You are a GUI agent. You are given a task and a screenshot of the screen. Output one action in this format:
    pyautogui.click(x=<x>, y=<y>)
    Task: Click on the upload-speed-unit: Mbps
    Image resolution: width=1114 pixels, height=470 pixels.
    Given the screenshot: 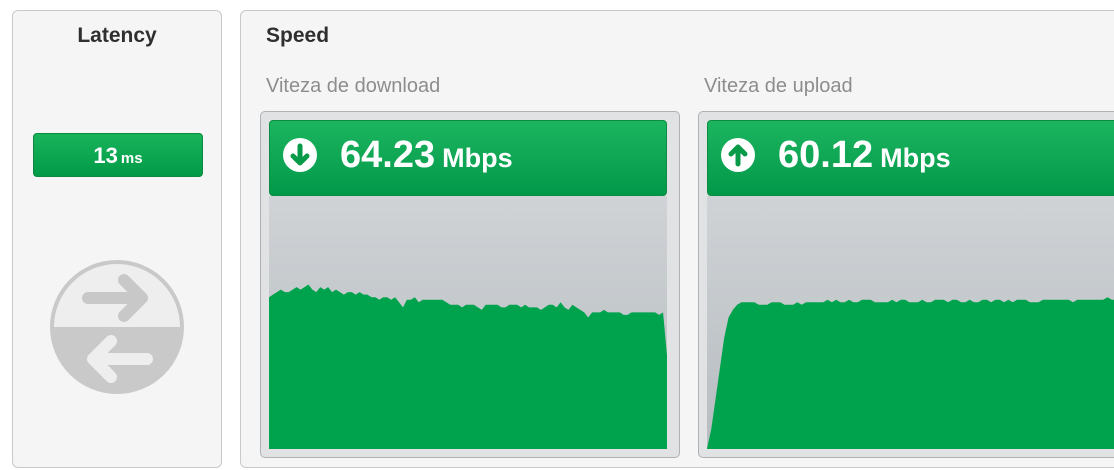 What is the action you would take?
    pyautogui.click(x=915, y=158)
    